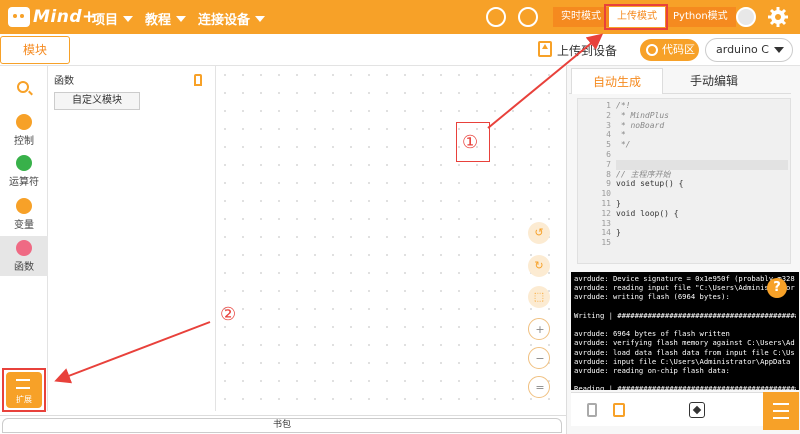 This screenshot has height=434, width=800. Describe the element at coordinates (400, 50) in the screenshot. I see `toolbar: 模块 上传到设备 代码区 arduino C` at that location.